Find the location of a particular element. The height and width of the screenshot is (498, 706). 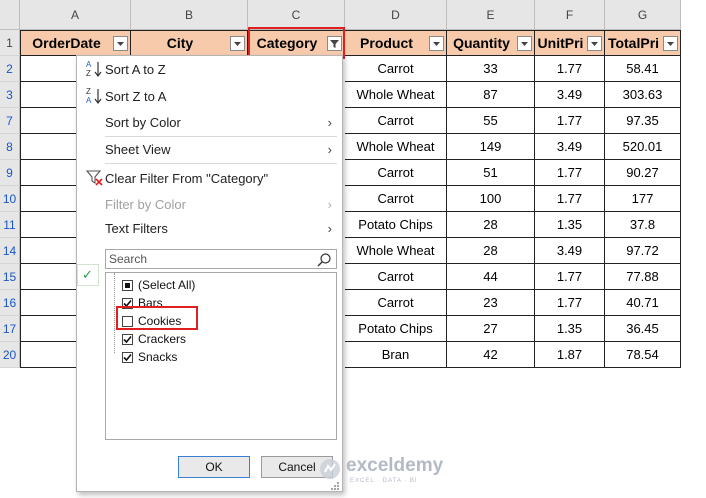

select-all-corner is located at coordinates (10, 15).